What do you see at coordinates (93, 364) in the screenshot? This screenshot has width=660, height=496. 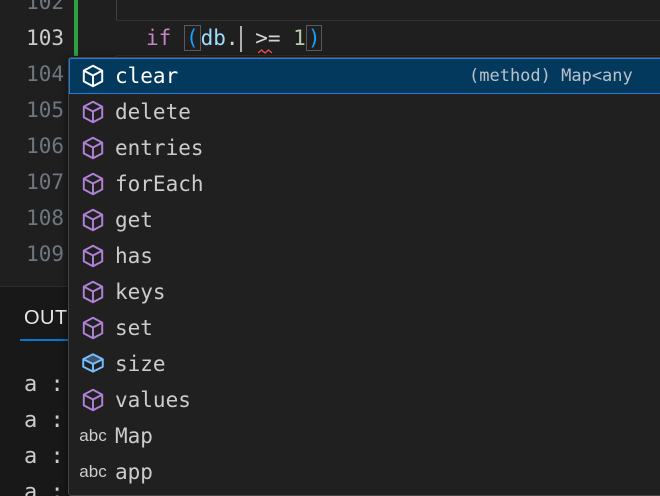 I see `field-icon` at bounding box center [93, 364].